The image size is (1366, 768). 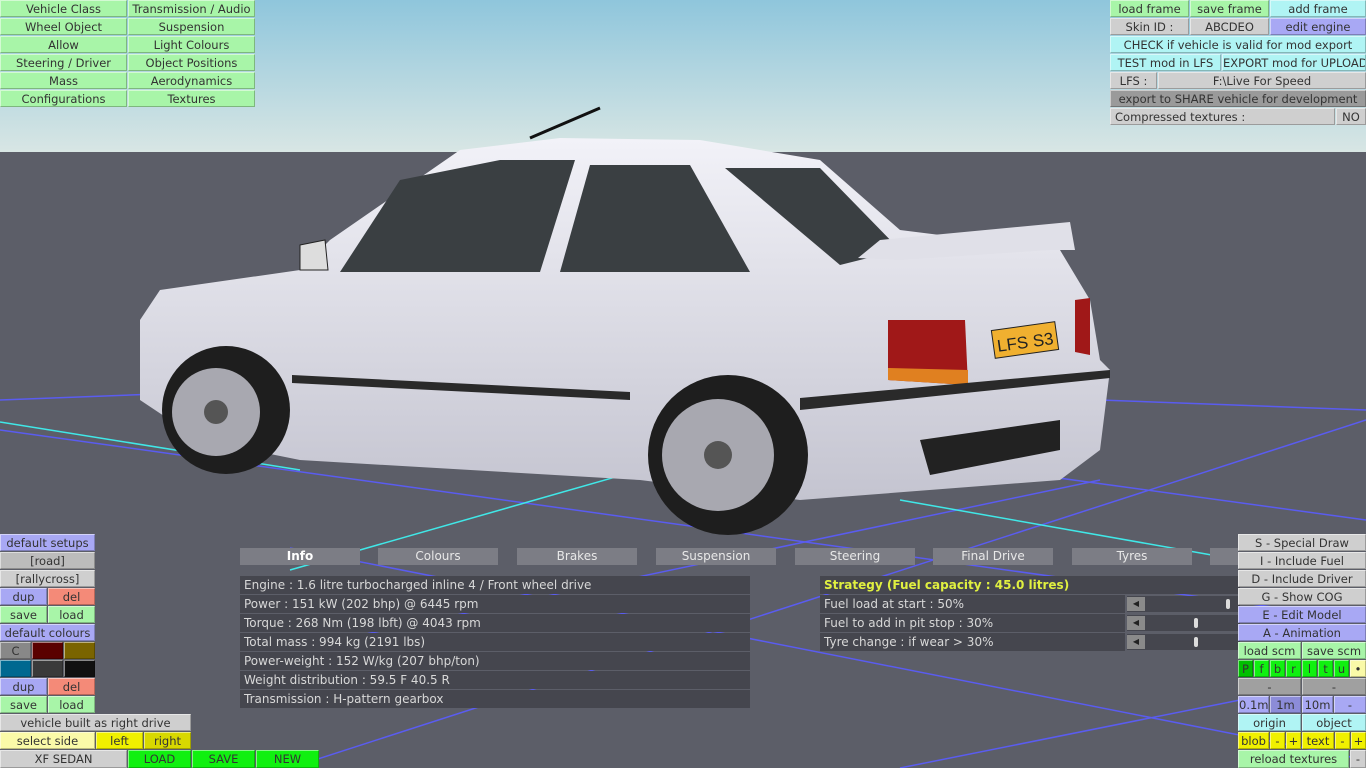 What do you see at coordinates (63, 8) in the screenshot?
I see `menu-vehicle-class: Vehicle Class` at bounding box center [63, 8].